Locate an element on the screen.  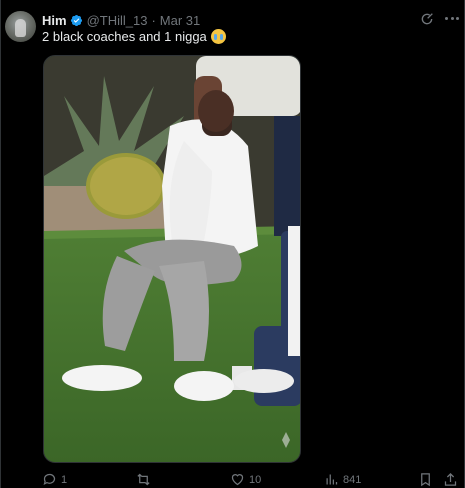
loudly-crying-face-emoji is located at coordinates (218, 36).